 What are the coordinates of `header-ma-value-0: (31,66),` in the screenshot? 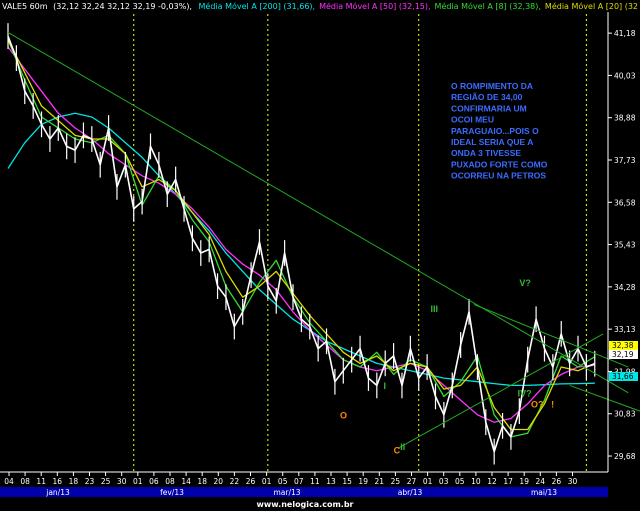 It's located at (299, 6).